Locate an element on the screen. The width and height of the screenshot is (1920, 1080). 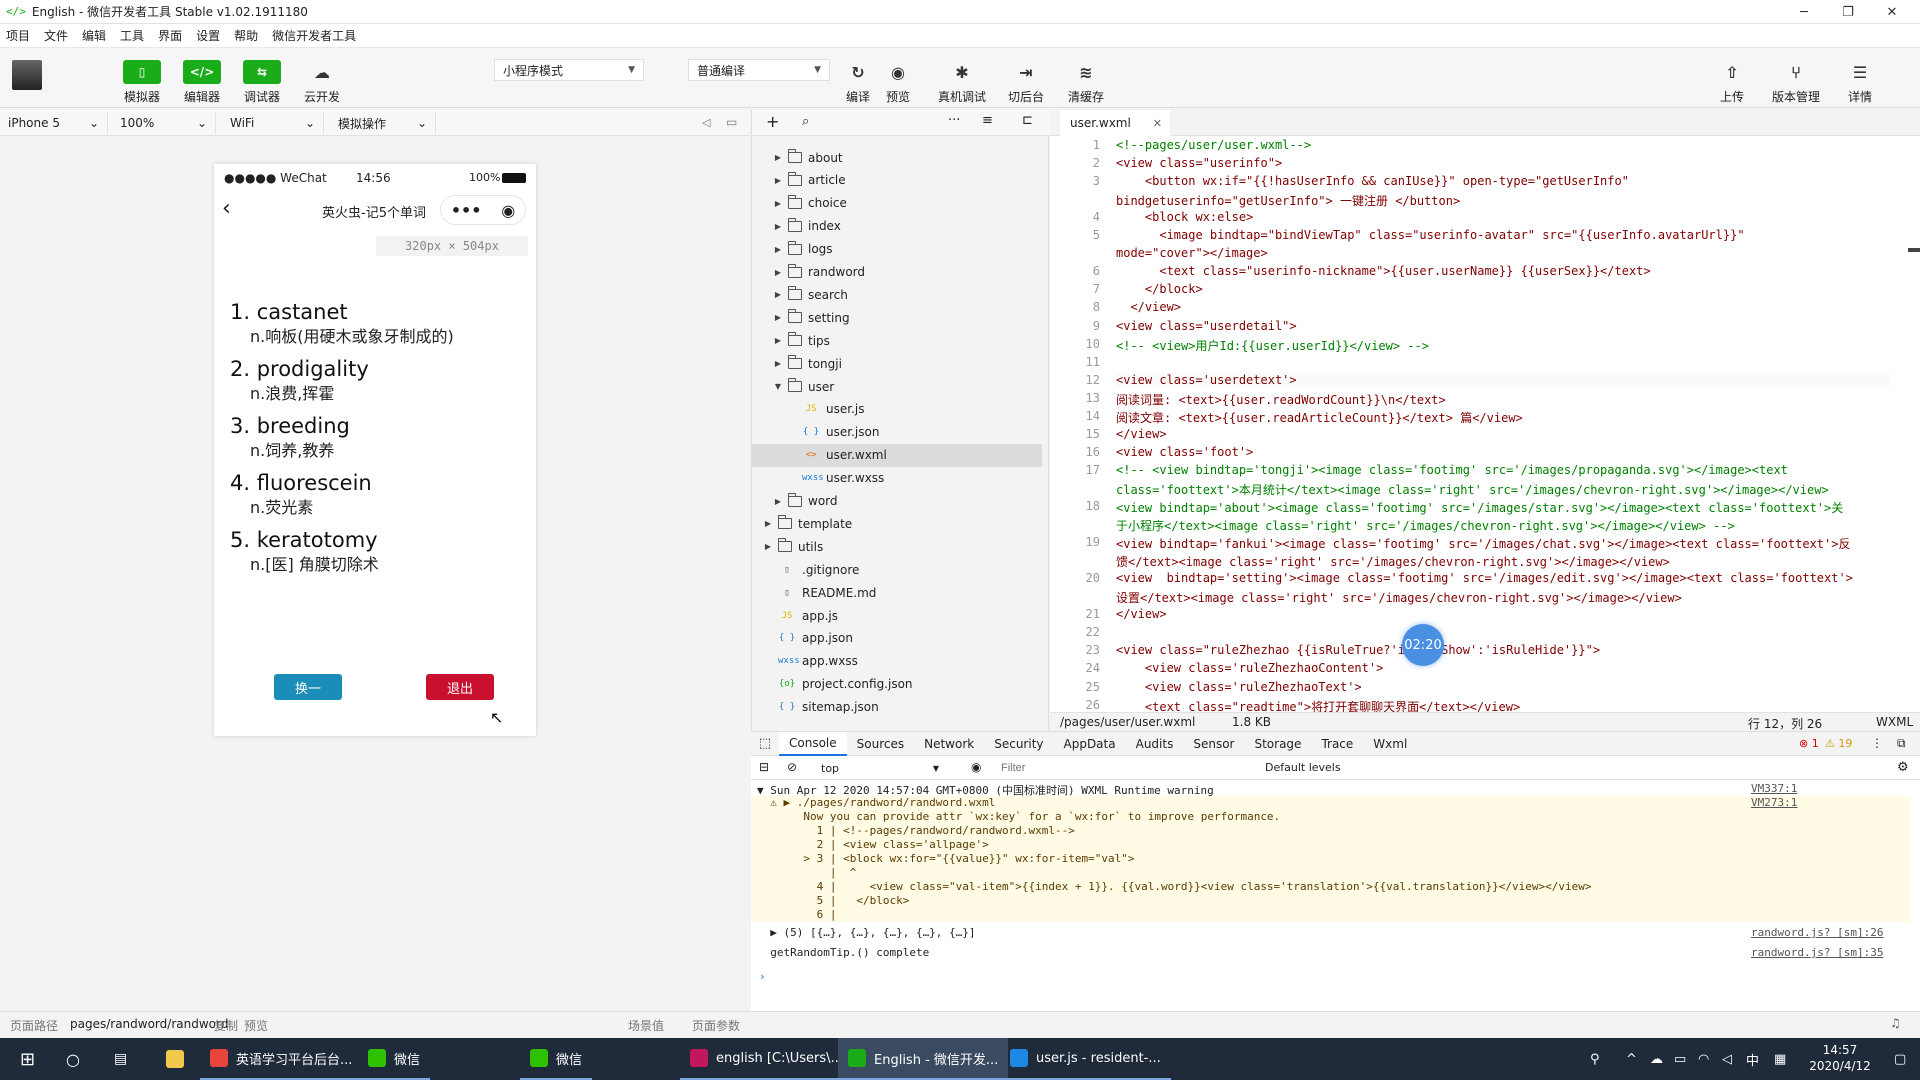
inspect-icon: ⬚ is located at coordinates (765, 743).